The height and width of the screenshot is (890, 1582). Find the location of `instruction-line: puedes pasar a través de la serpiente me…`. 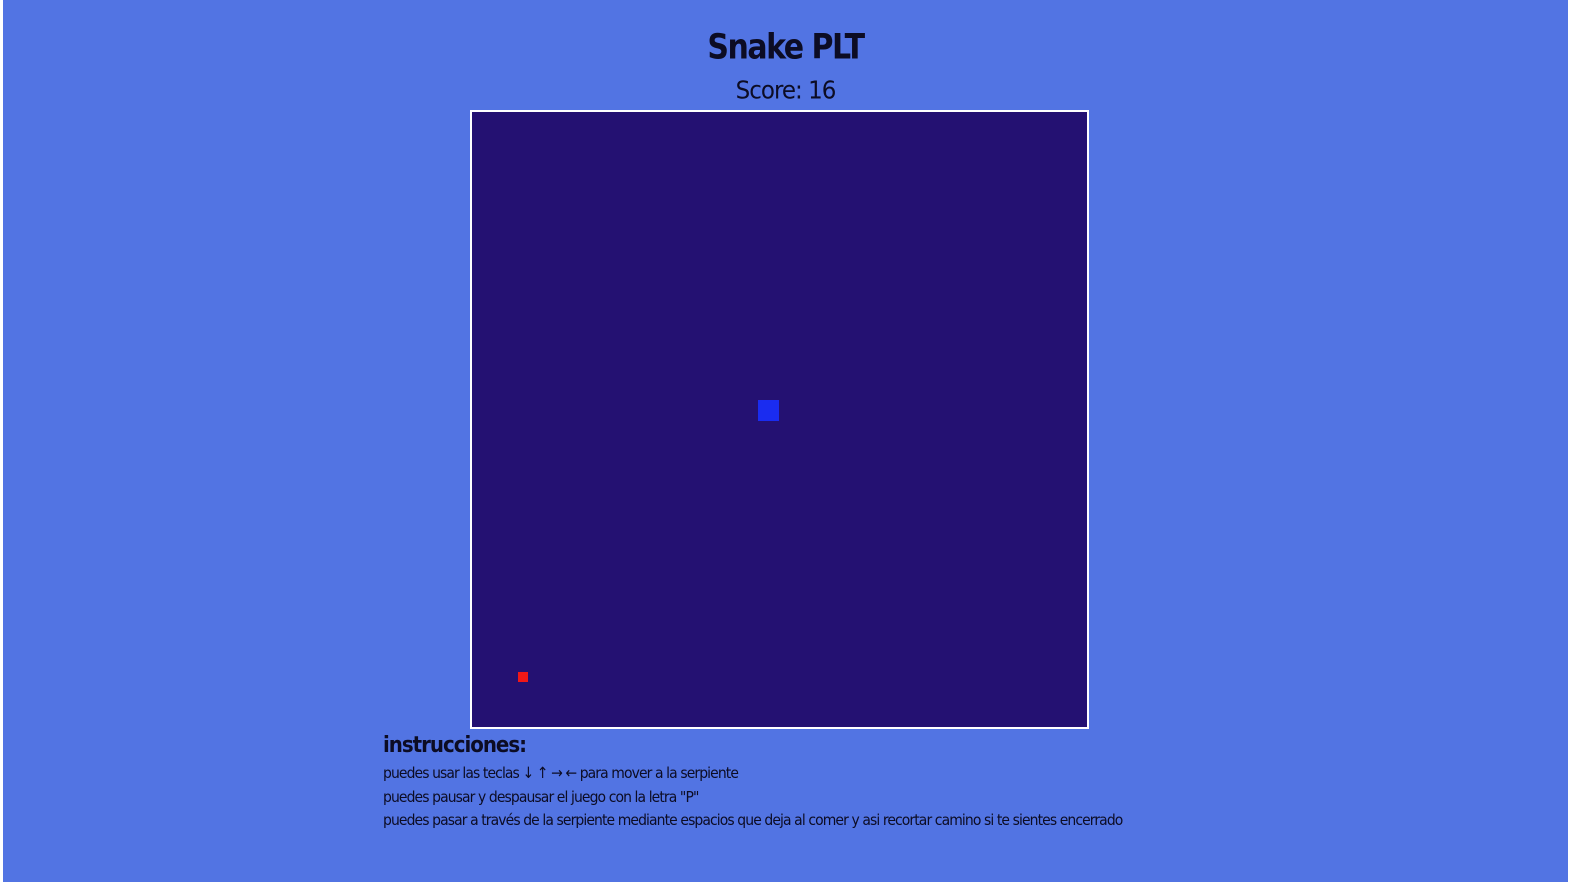

instruction-line: puedes pasar a través de la serpiente me… is located at coordinates (753, 820).